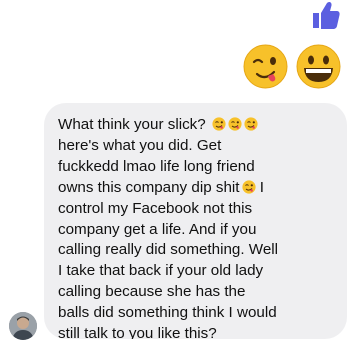 This screenshot has width=348, height=348. I want to click on message-line: fuckkedd lmao life long friend, so click(156, 166).